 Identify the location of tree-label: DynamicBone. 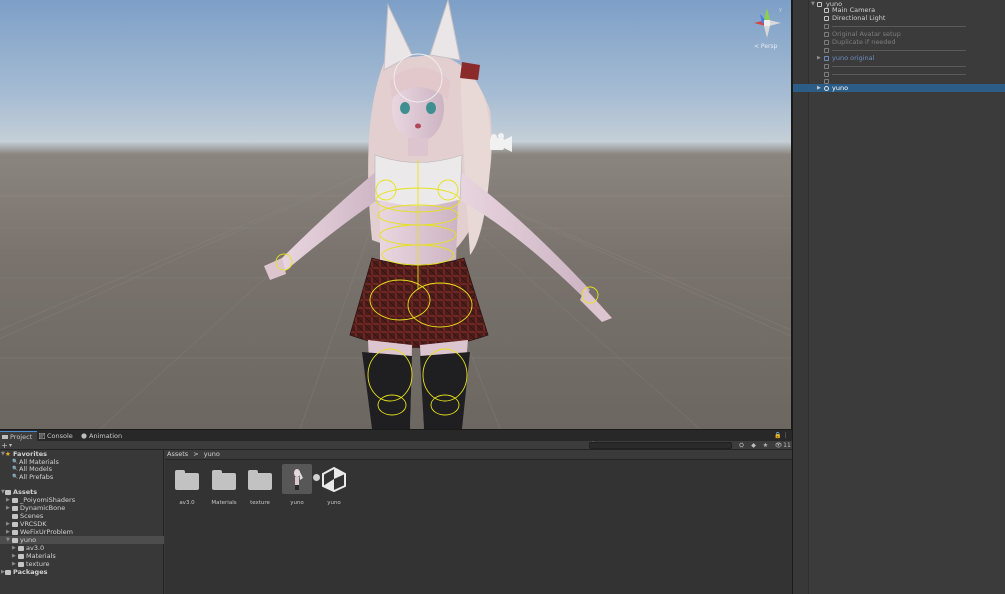
(43, 508).